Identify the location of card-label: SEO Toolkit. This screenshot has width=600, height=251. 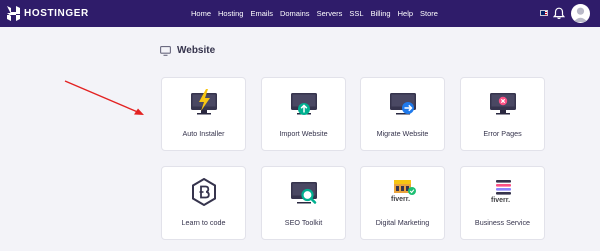
(303, 222).